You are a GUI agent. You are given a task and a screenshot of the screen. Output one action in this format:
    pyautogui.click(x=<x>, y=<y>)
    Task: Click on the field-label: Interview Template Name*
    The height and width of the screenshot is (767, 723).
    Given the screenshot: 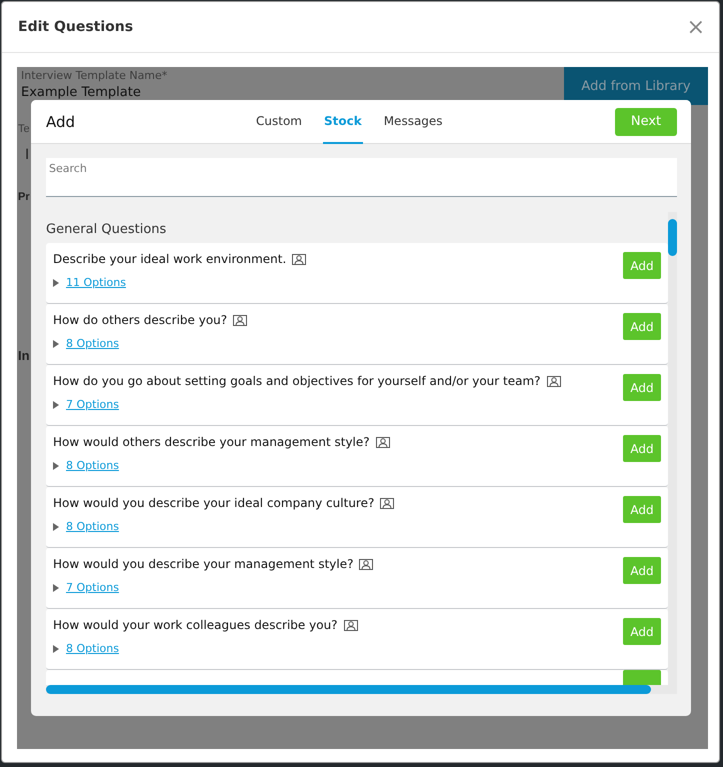 What is the action you would take?
    pyautogui.click(x=94, y=75)
    